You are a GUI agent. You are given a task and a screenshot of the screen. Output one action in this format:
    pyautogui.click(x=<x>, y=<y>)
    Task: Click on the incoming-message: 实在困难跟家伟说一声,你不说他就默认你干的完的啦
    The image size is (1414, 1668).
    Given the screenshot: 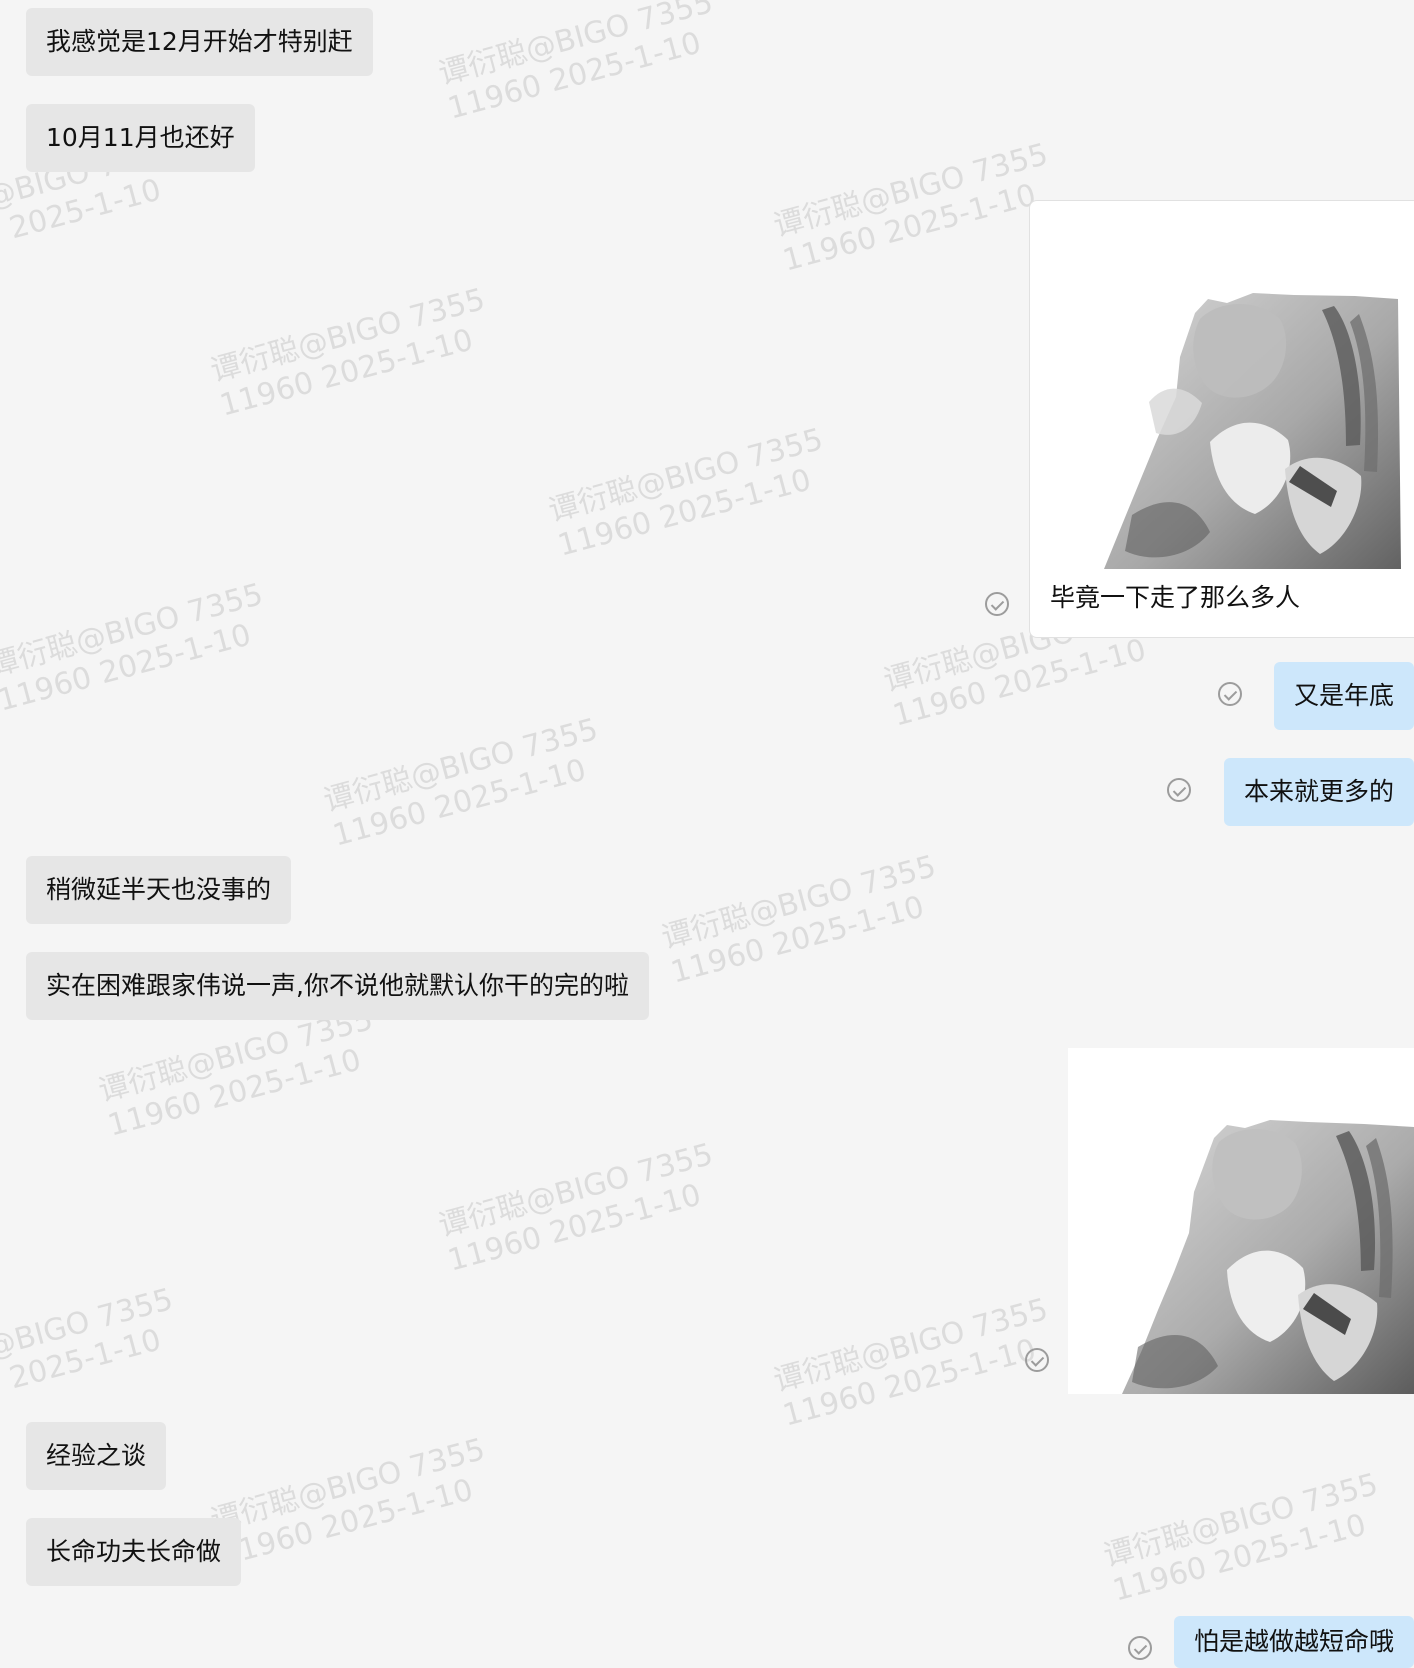 What is the action you would take?
    pyautogui.click(x=337, y=986)
    